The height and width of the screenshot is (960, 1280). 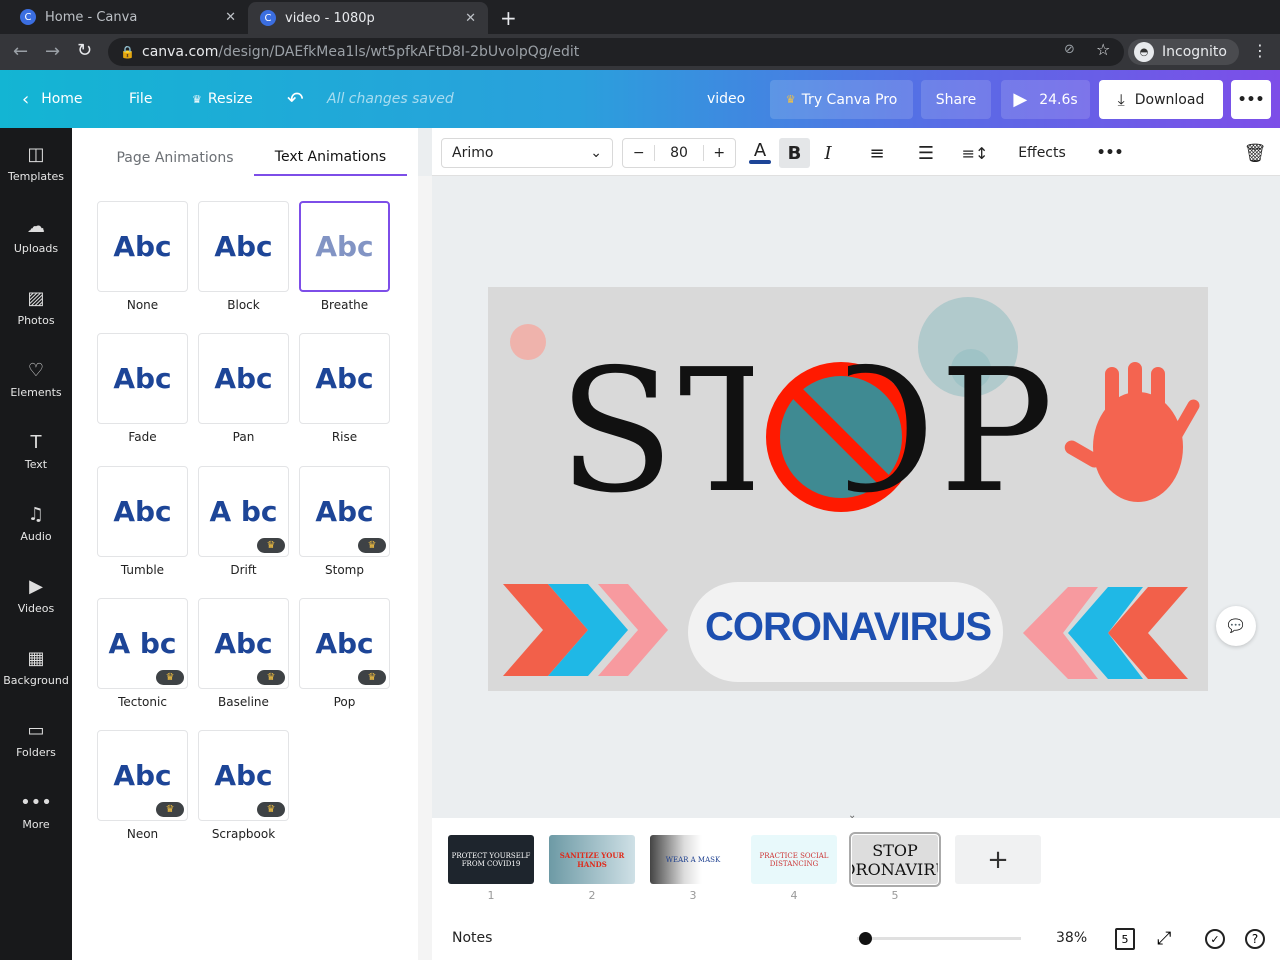 What do you see at coordinates (36, 308) in the screenshot?
I see `sidebar-item-photos: ▨ Photos` at bounding box center [36, 308].